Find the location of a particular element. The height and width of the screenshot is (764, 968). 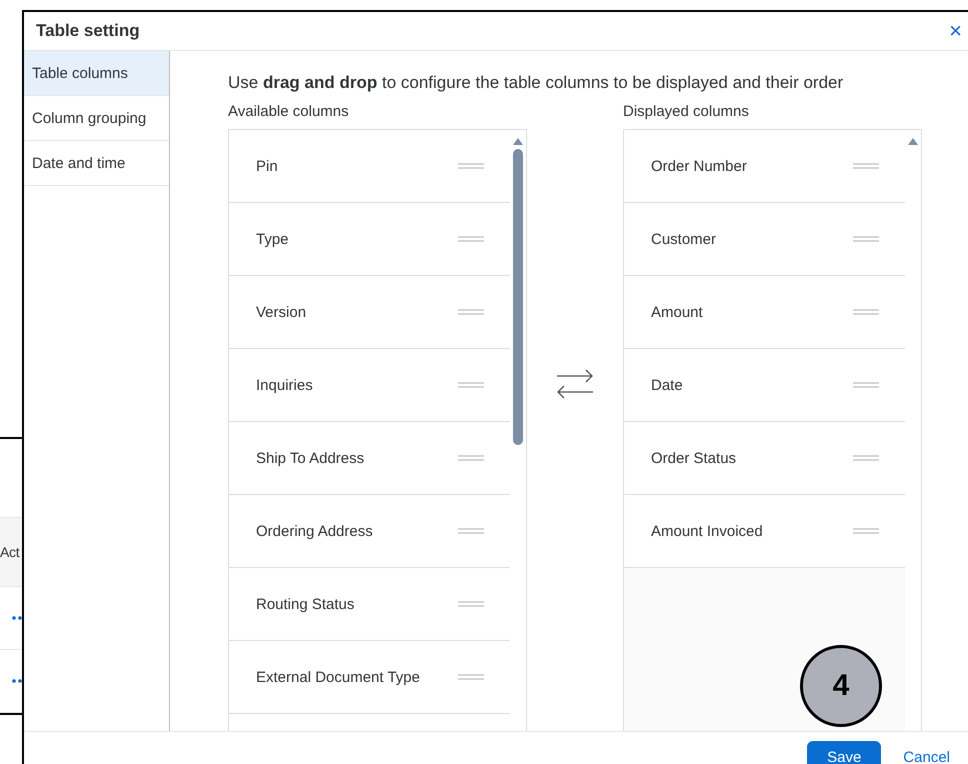

save-button: Save is located at coordinates (844, 752).